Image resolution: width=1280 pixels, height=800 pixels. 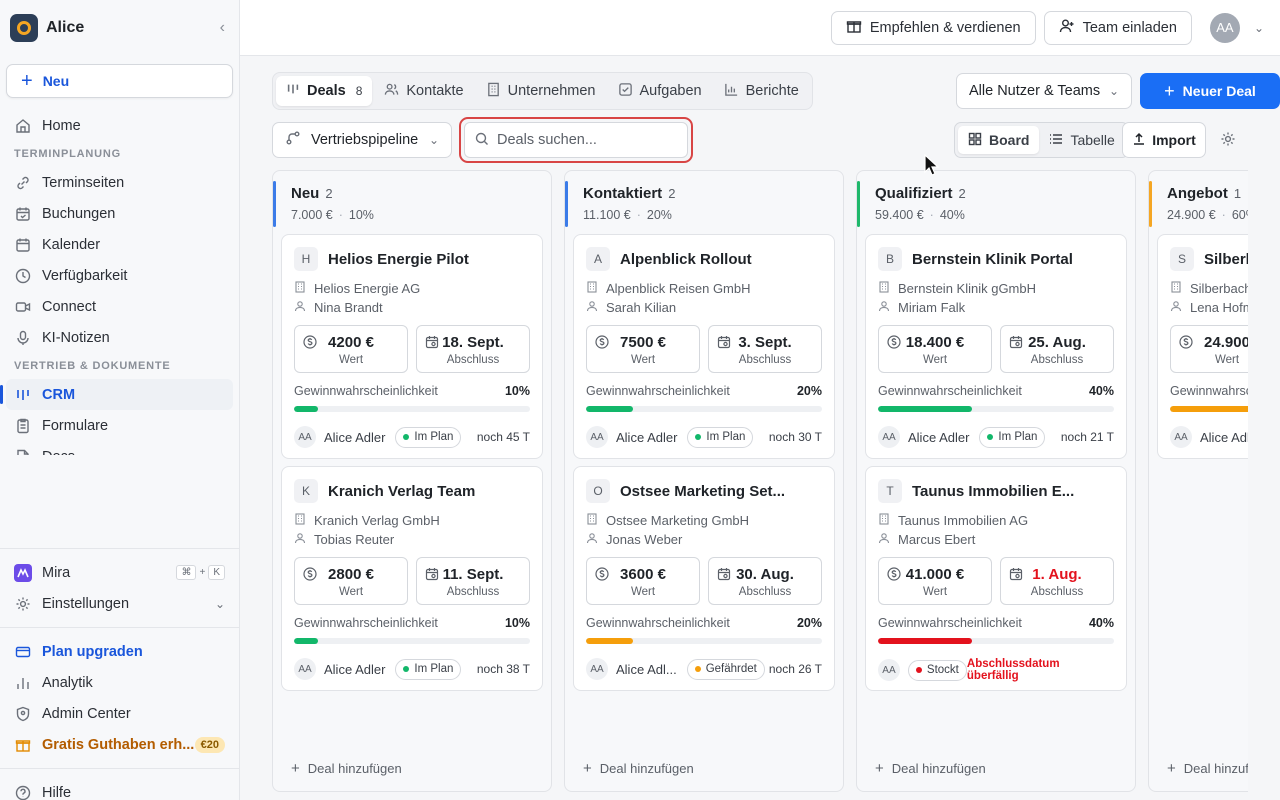 I want to click on sidebar-item-help: Hilfe, so click(x=119, y=788).